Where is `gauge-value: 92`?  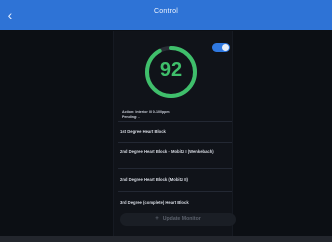
gauge-value: 92 is located at coordinates (171, 70).